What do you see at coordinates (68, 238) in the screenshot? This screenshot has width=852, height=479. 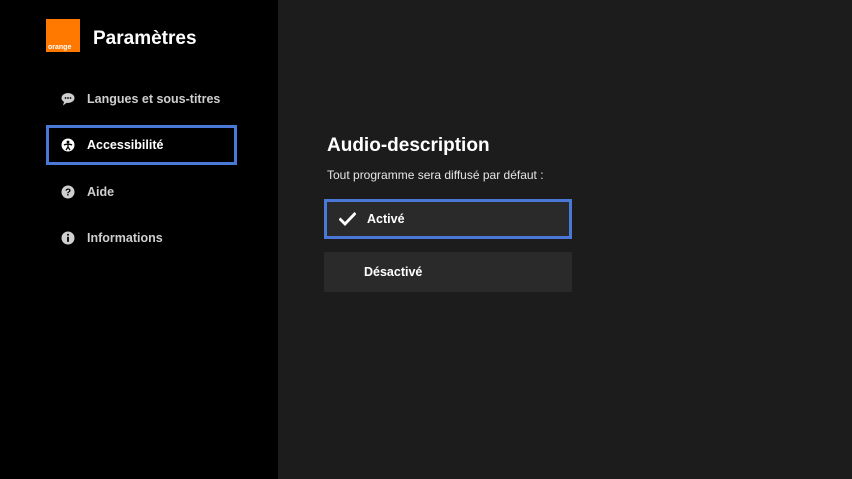 I see `info-icon` at bounding box center [68, 238].